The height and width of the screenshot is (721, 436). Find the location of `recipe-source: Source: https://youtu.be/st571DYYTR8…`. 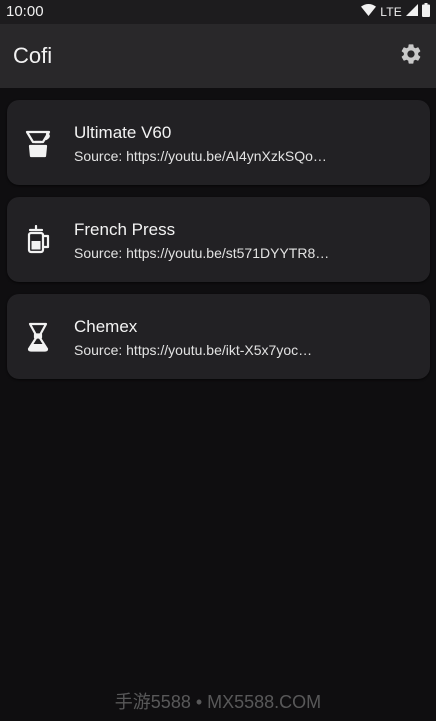

recipe-source: Source: https://youtu.be/st571DYYTR8… is located at coordinates (202, 253).